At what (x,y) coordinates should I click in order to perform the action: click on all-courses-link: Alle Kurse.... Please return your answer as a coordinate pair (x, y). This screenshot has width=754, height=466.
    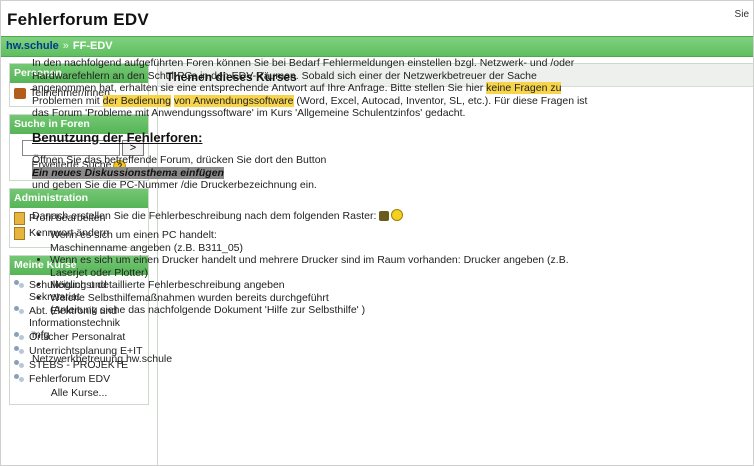
    Looking at the image, I should click on (79, 393).